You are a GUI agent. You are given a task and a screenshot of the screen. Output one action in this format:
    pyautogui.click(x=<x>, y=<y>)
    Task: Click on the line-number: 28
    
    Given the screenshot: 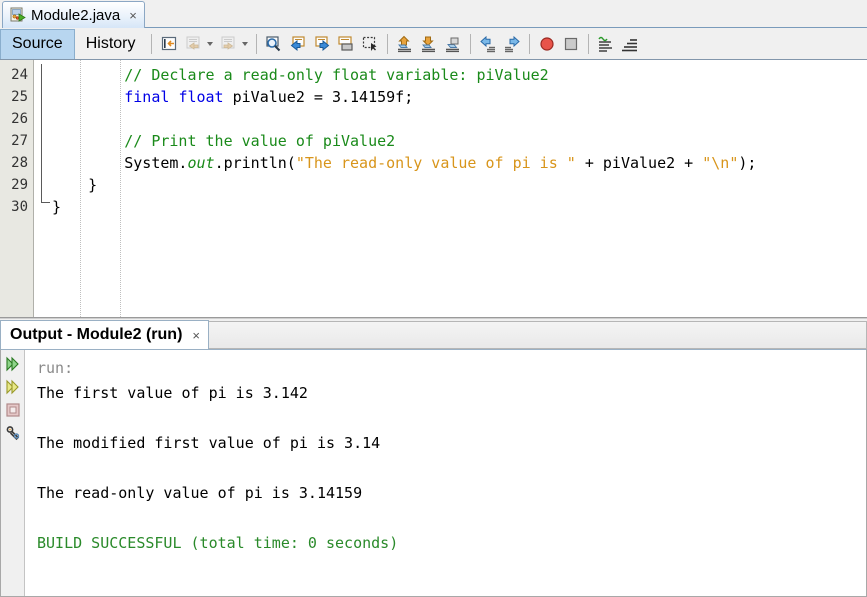 What is the action you would take?
    pyautogui.click(x=19, y=163)
    